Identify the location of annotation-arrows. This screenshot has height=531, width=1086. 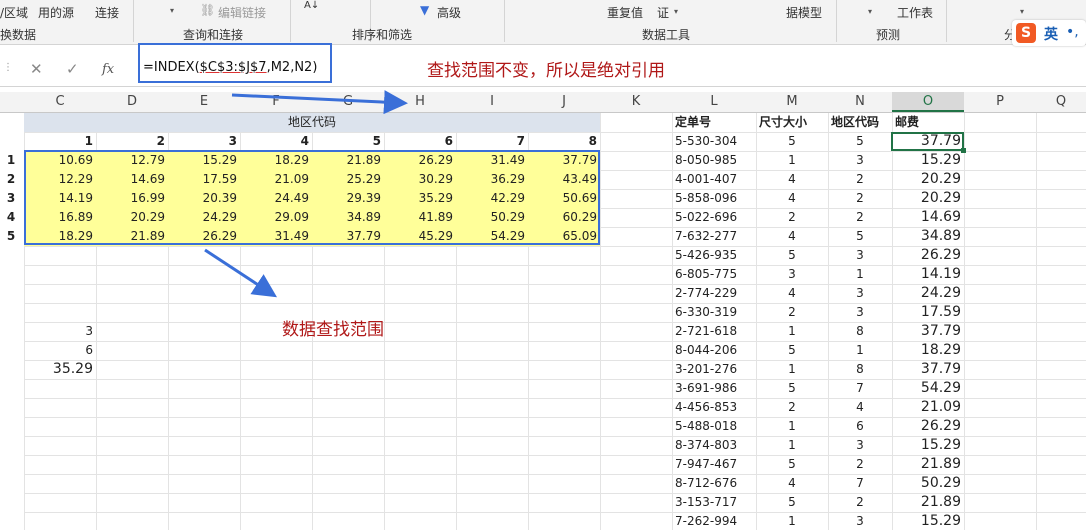
(306, 194).